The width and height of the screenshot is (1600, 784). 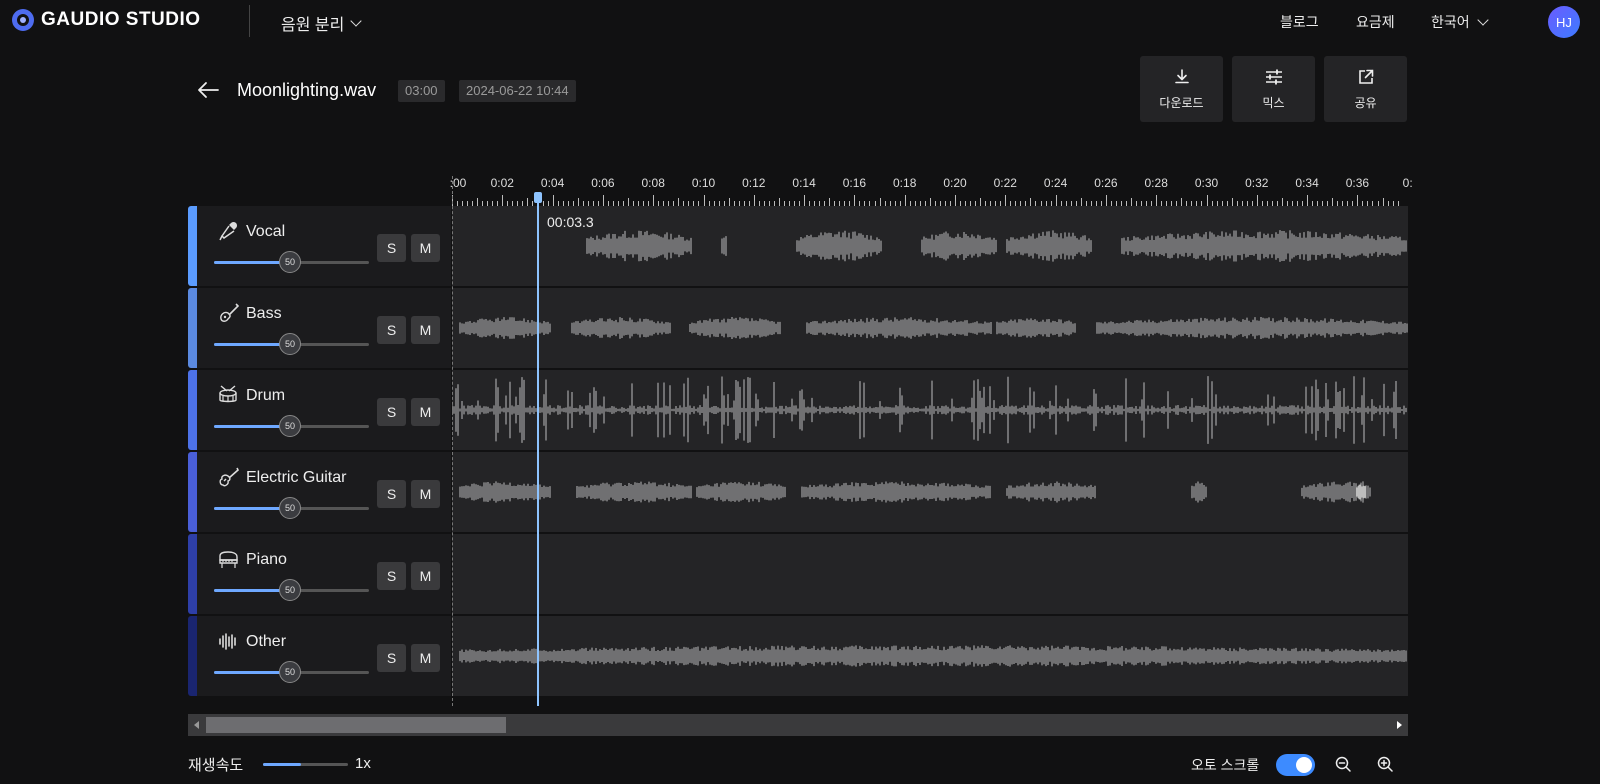 What do you see at coordinates (538, 451) in the screenshot?
I see `playhead` at bounding box center [538, 451].